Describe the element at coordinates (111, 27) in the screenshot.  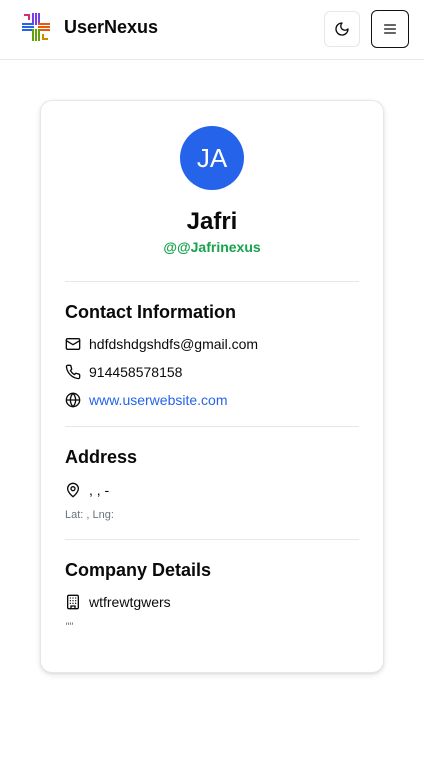
I see `brand-name: UserNexus` at that location.